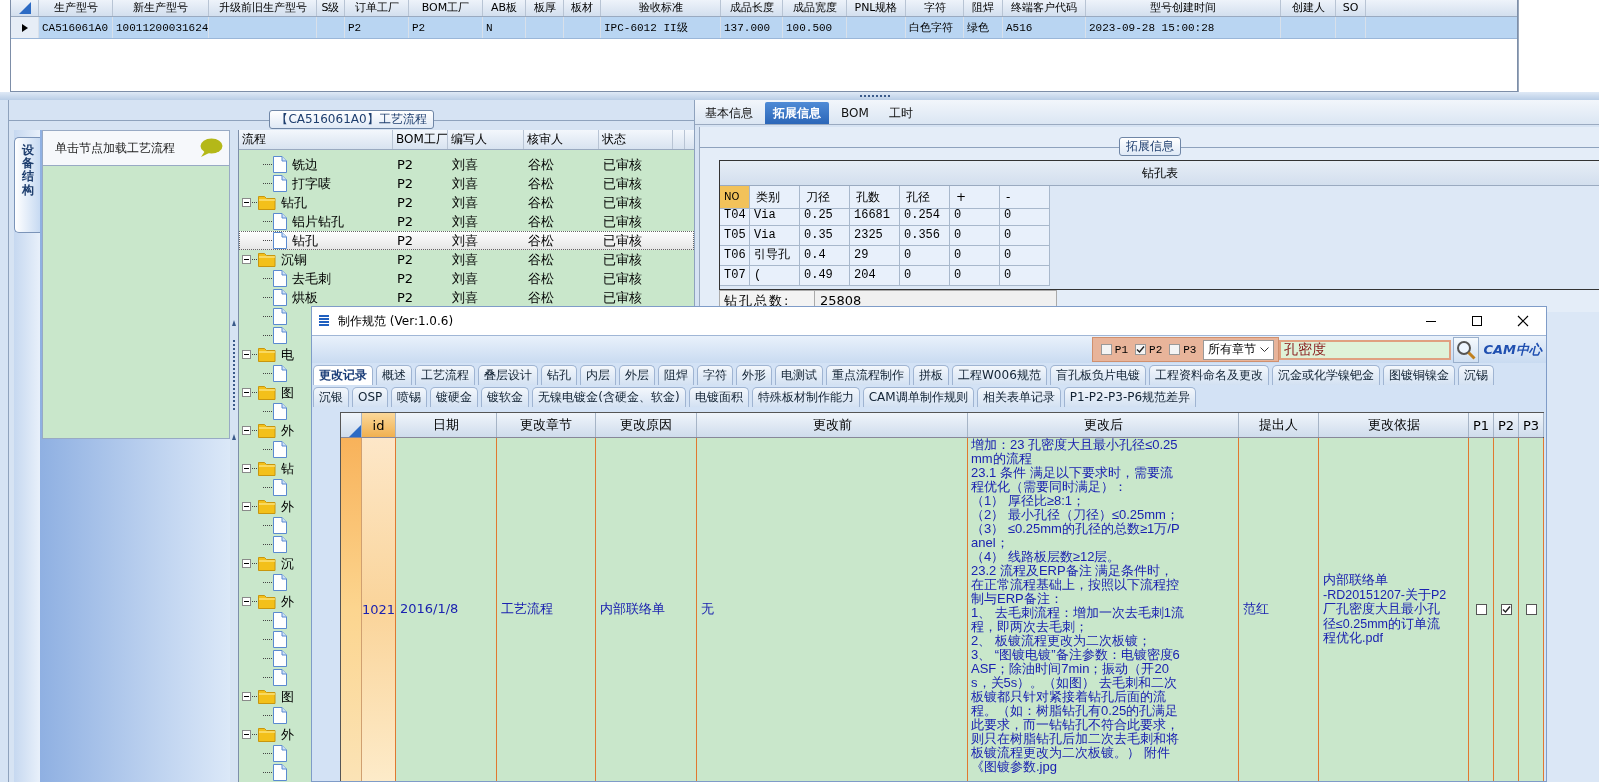 The width and height of the screenshot is (1599, 782). Describe the element at coordinates (875, 256) in the screenshot. I see `table-cell: 29` at that location.